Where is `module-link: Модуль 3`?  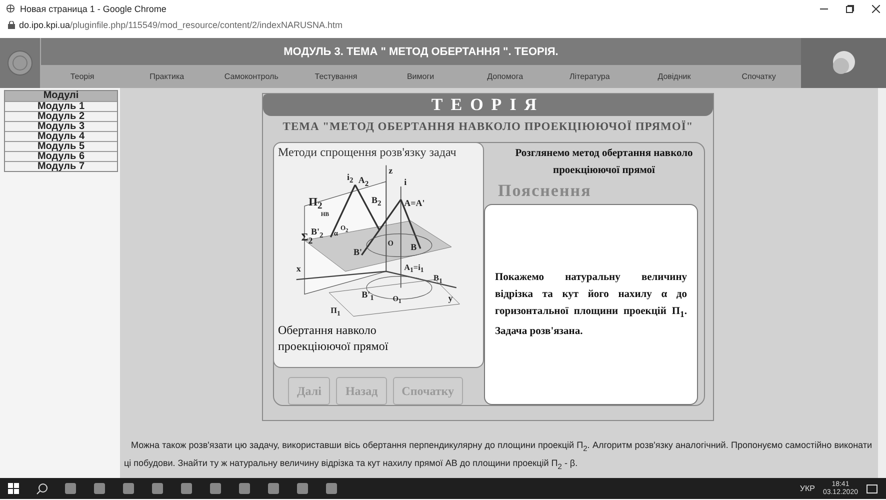
module-link: Модуль 3 is located at coordinates (61, 126).